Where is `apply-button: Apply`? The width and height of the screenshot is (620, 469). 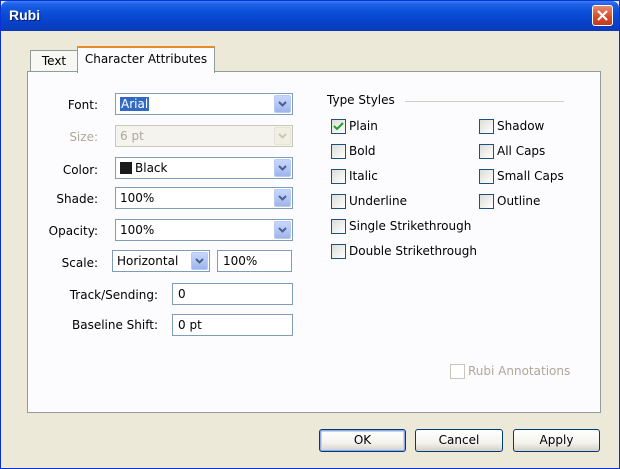 apply-button: Apply is located at coordinates (556, 440).